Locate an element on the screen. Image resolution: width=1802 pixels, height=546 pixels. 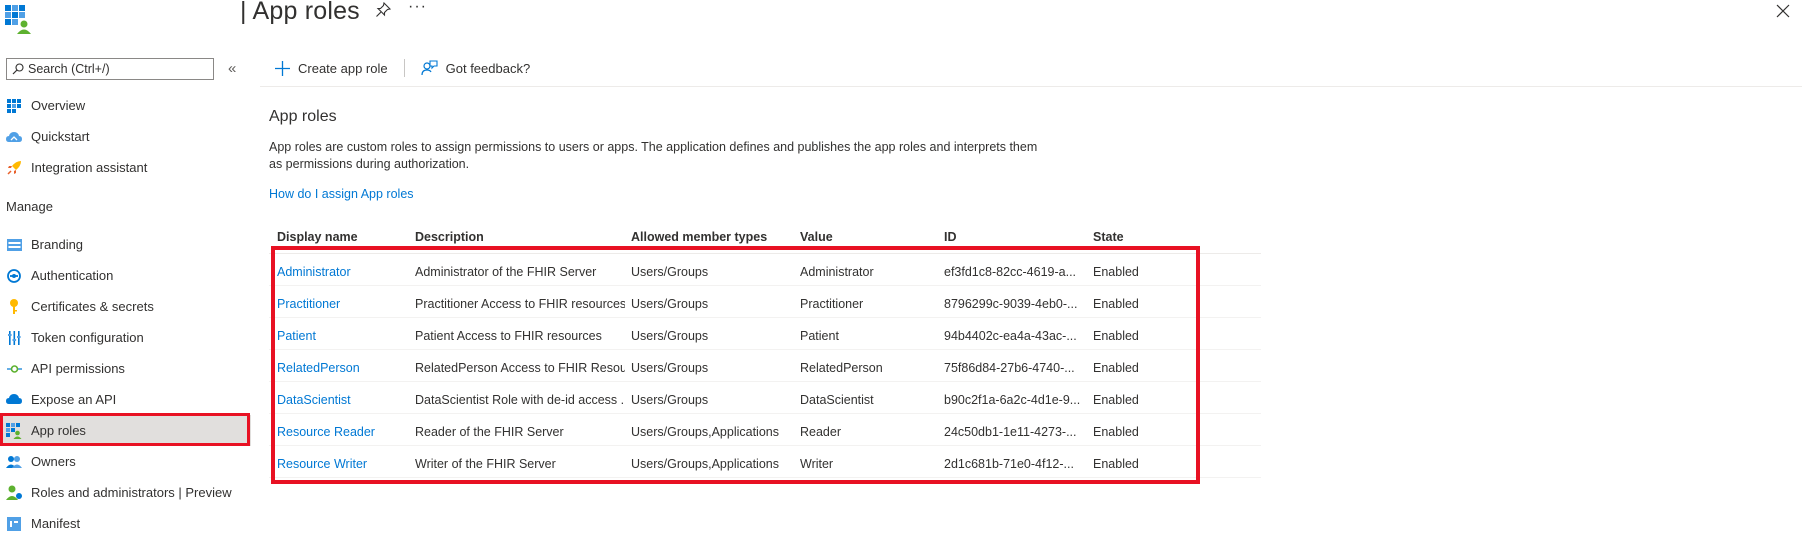
role-display-name-link: Resource Reader is located at coordinates (326, 429).